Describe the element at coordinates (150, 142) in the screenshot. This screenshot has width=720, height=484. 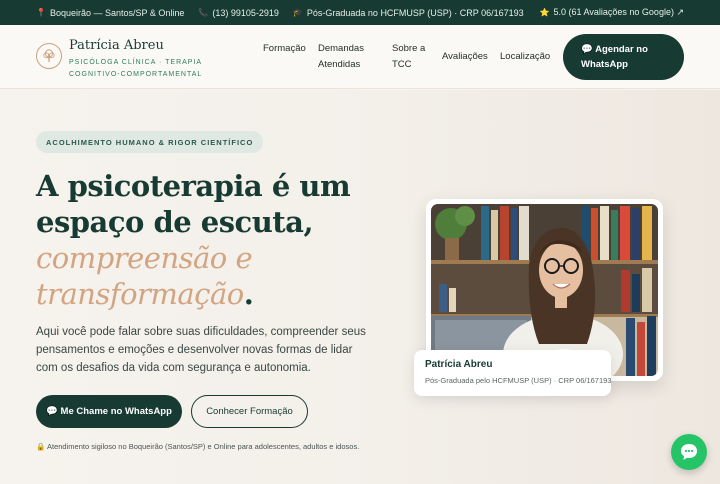
I see `hero-badge: ACOLHIMENTO HUMANO & RIGOR CIENTÍFICO` at that location.